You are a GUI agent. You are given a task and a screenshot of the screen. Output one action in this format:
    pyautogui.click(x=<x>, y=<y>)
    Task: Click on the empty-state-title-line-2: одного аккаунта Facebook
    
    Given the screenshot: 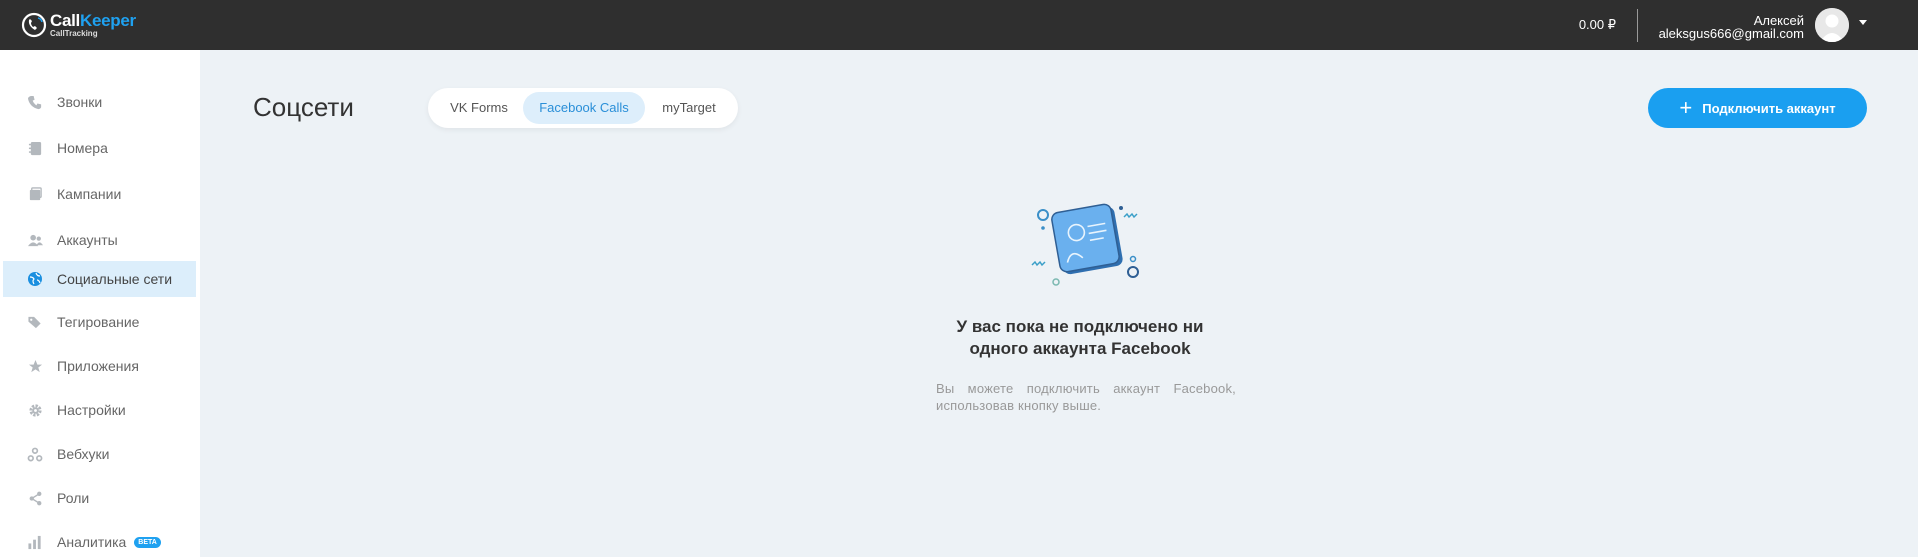 What is the action you would take?
    pyautogui.click(x=1080, y=348)
    